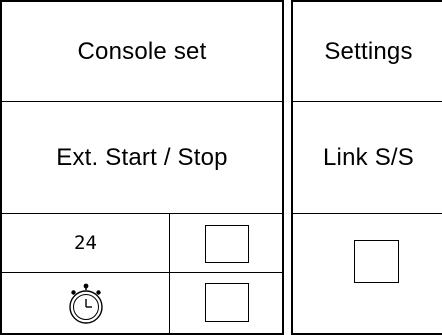 The height and width of the screenshot is (335, 442). I want to click on link-ss-header: Link S/S, so click(366, 157).